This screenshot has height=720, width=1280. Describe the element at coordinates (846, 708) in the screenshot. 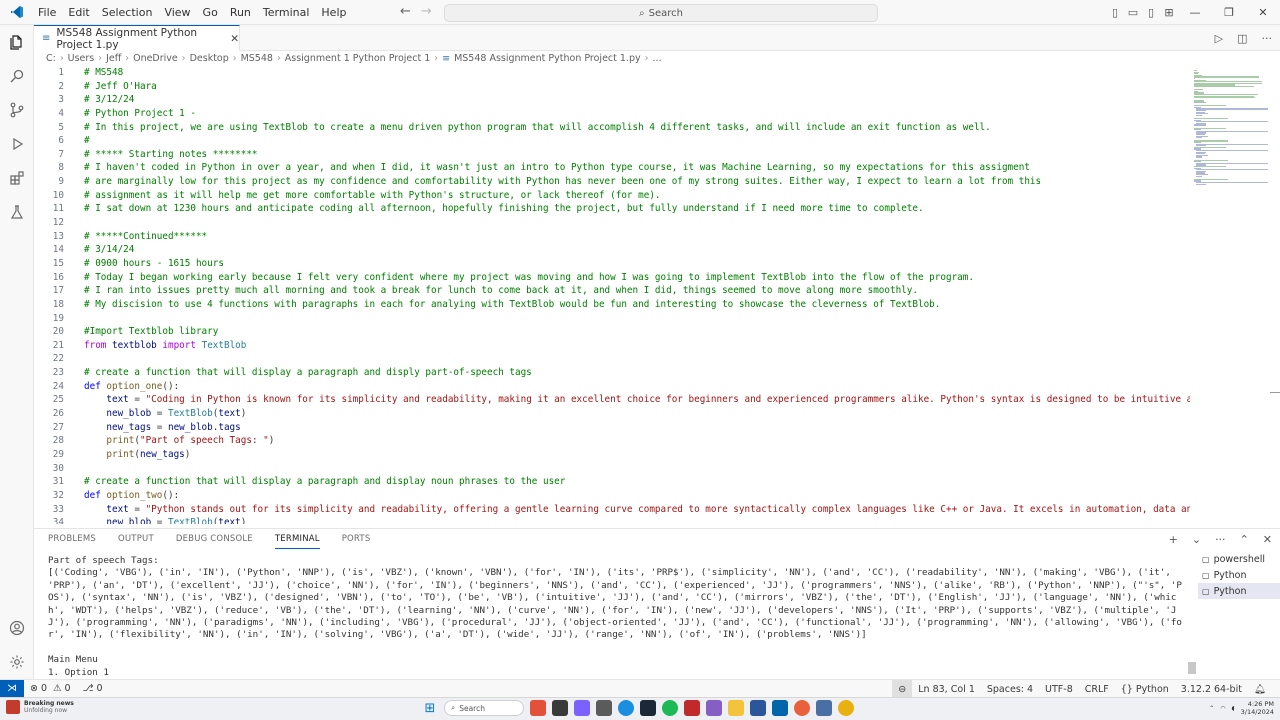

I see `chrome-icon` at that location.